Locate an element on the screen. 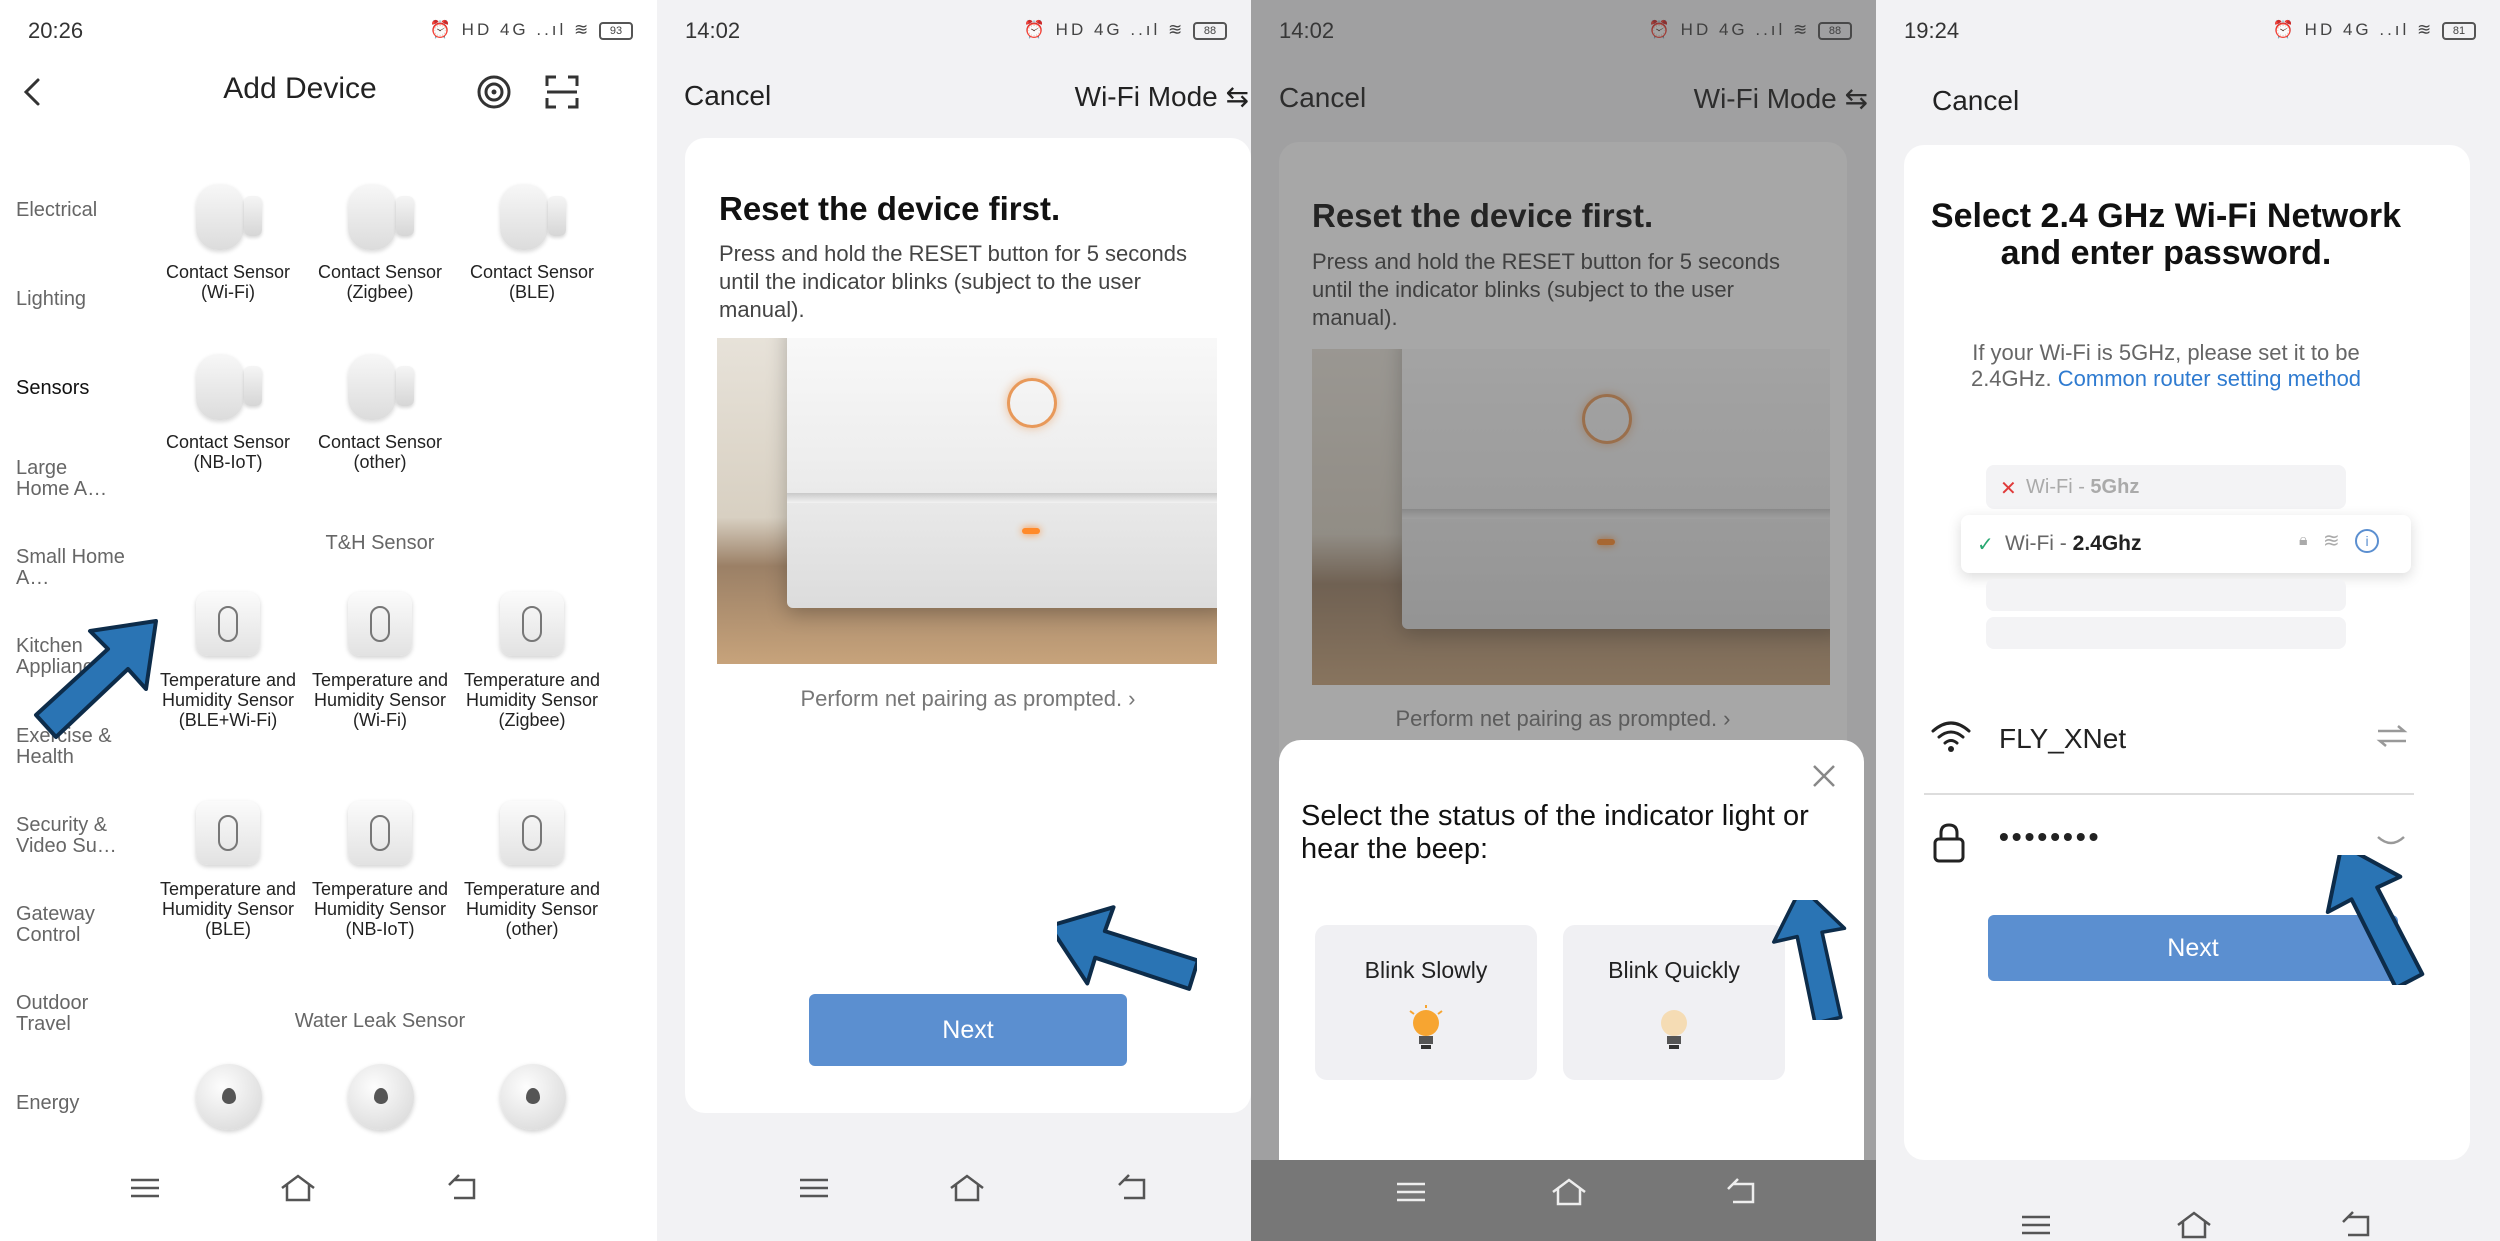  wifi-mode-button: Wi-Fi Mode ⇆ is located at coordinates (1162, 96).